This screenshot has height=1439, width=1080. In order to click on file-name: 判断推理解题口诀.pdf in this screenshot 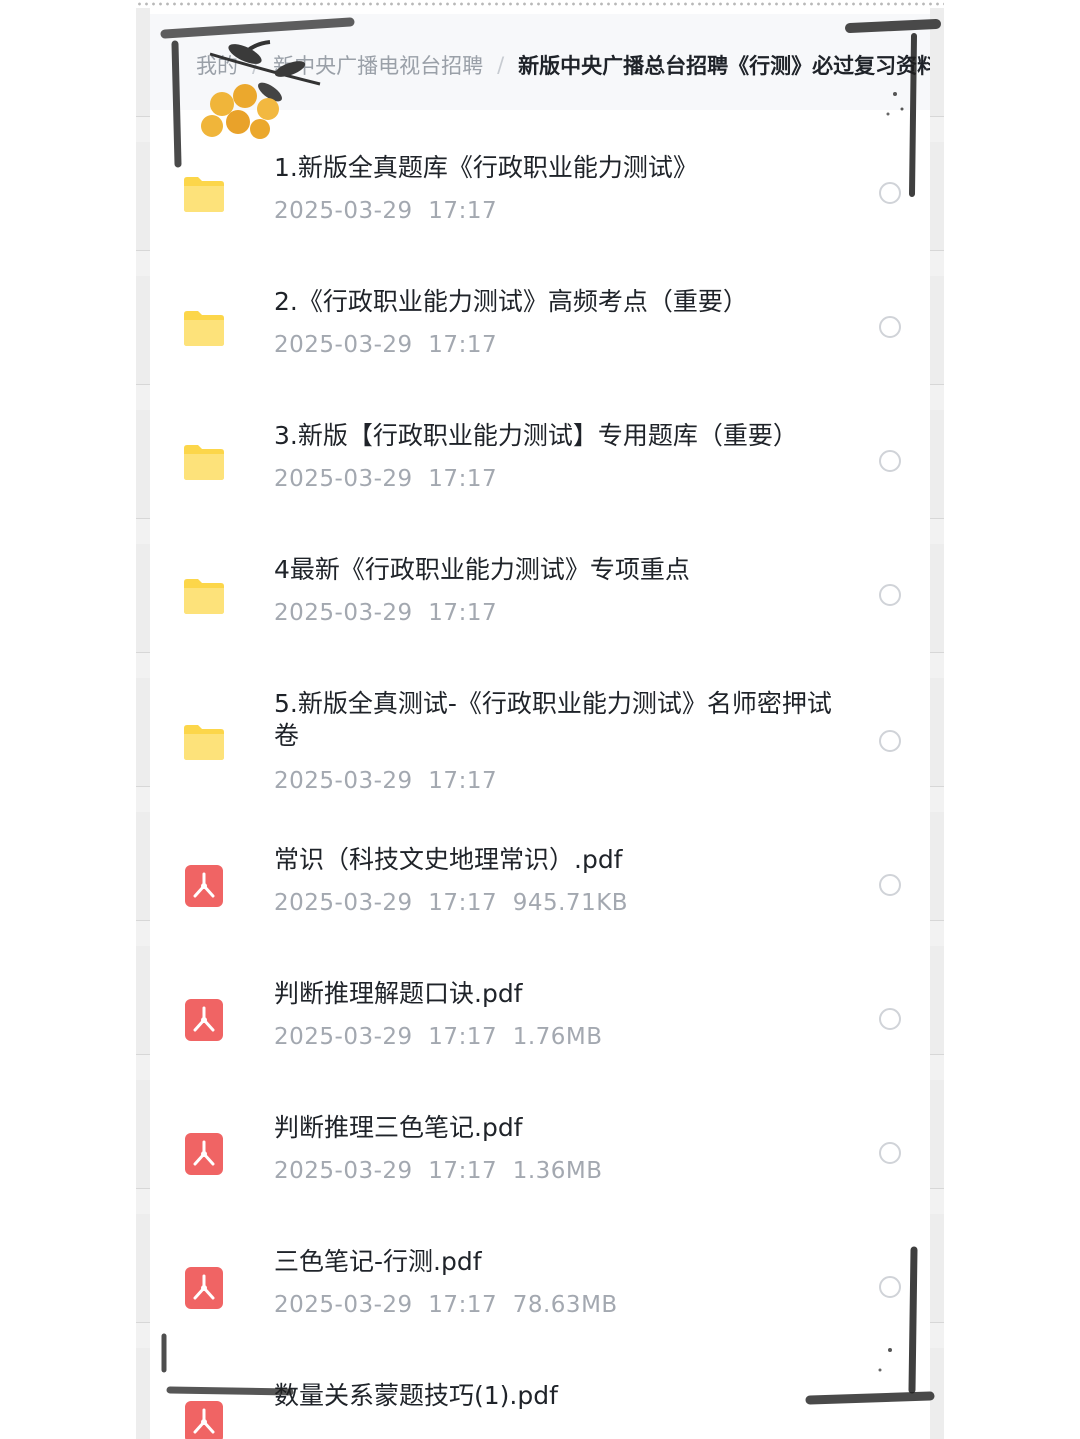, I will do `click(398, 993)`.